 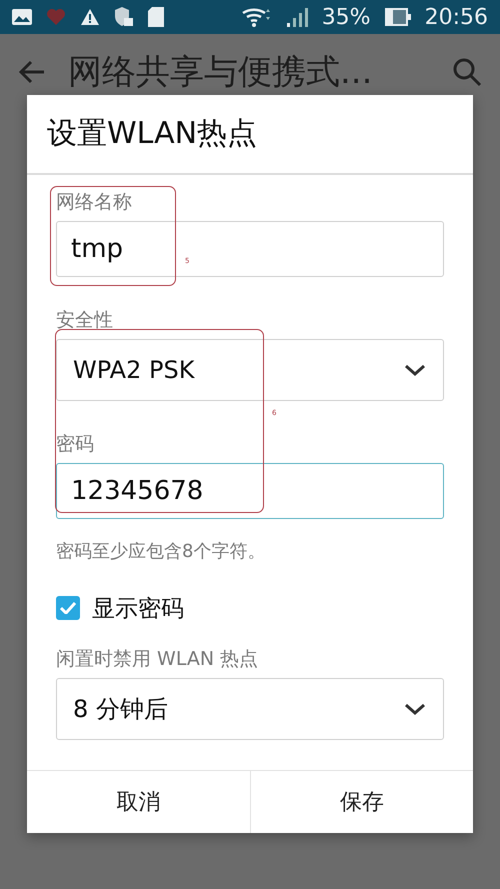 I want to click on sd-card-icon, so click(x=156, y=17).